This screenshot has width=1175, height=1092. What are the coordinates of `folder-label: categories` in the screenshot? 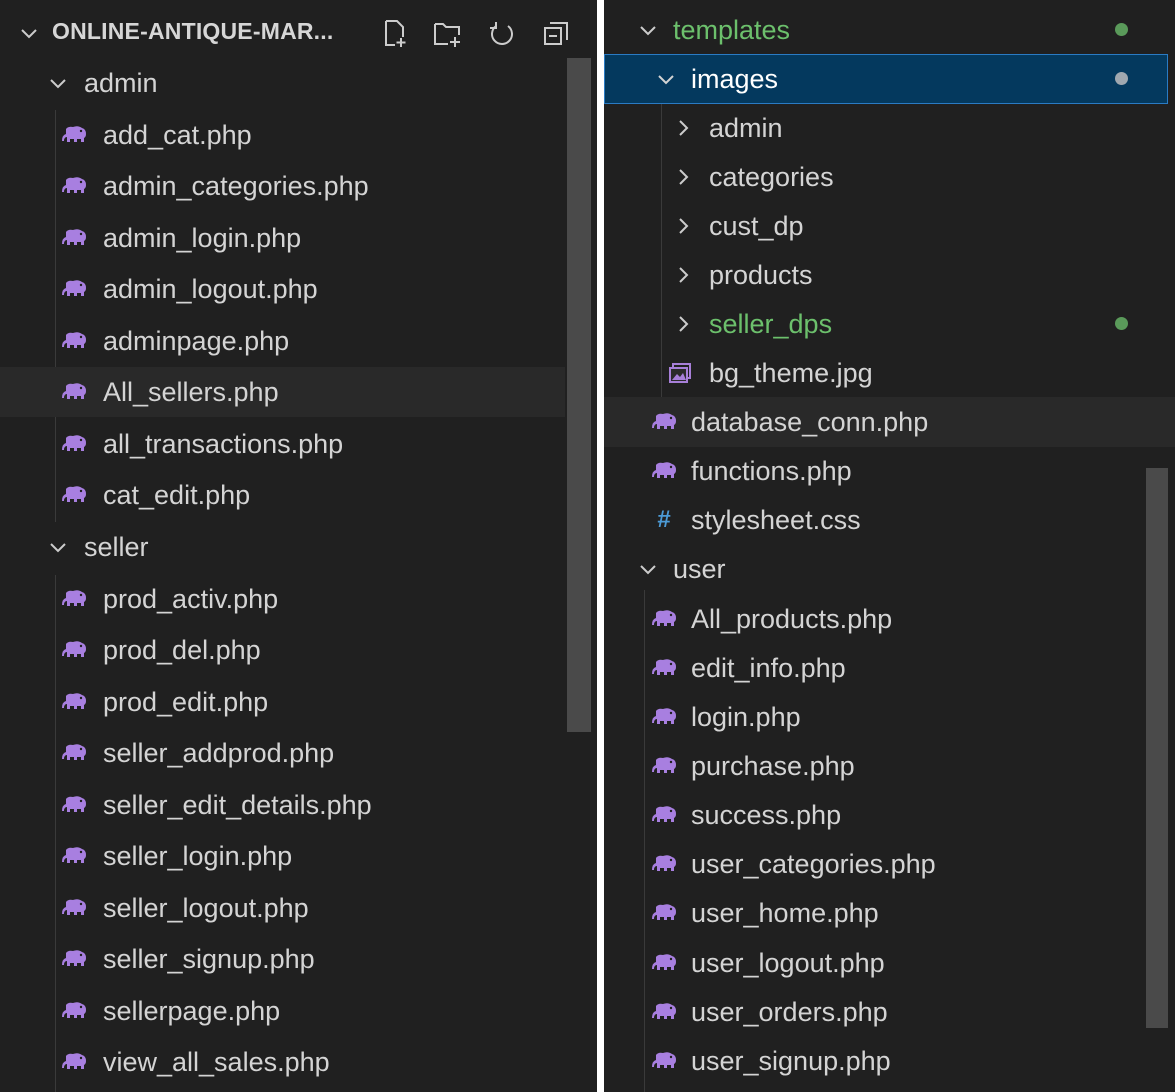 It's located at (771, 176).